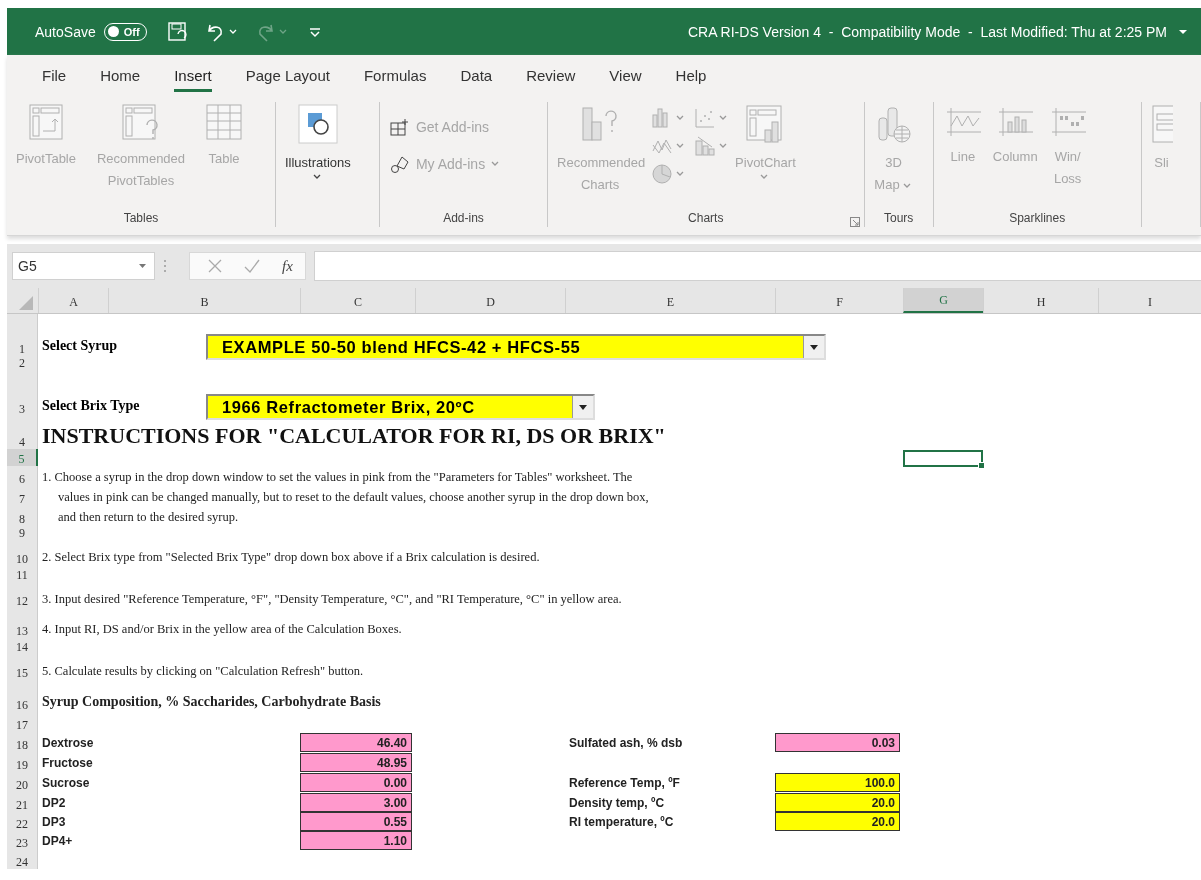 The width and height of the screenshot is (1201, 880). I want to click on row-header: 22, so click(22, 821).